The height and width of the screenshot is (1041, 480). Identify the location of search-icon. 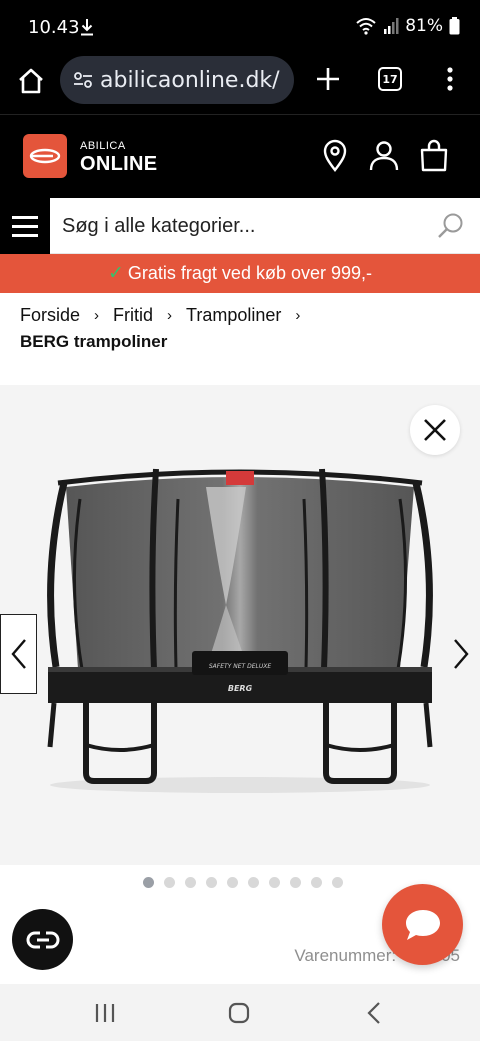
(451, 226).